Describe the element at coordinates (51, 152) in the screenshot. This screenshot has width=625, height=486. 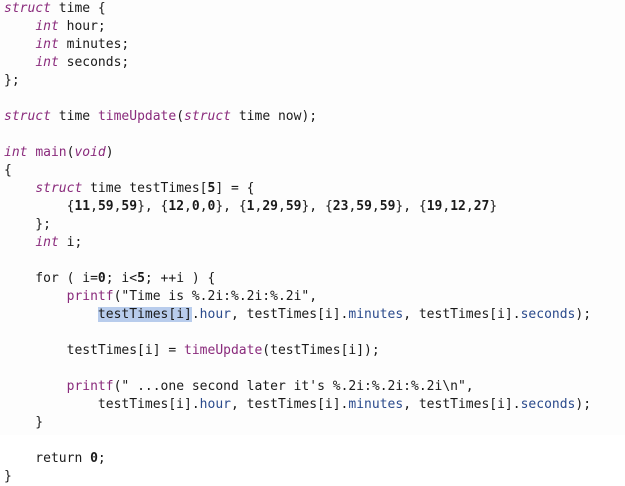
I see `code-token: main` at that location.